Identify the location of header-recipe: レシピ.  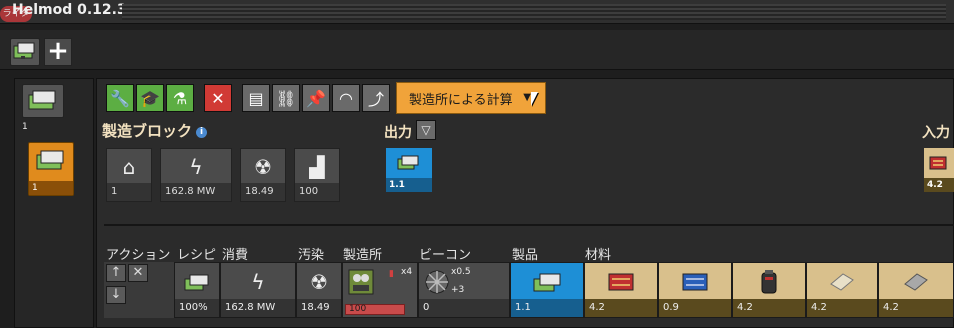
(197, 255).